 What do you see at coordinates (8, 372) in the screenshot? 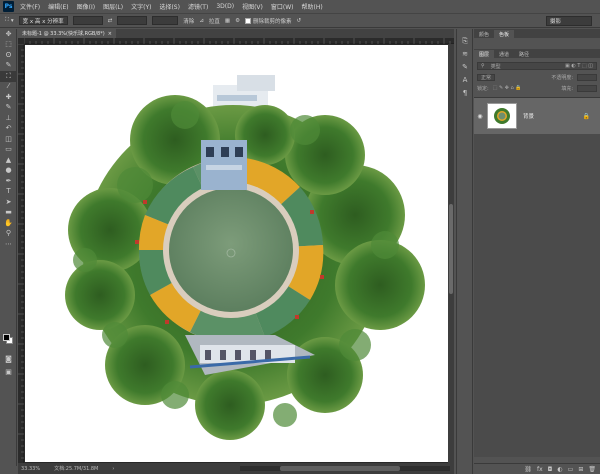
I see `screen-mode-icon: ▣` at bounding box center [8, 372].